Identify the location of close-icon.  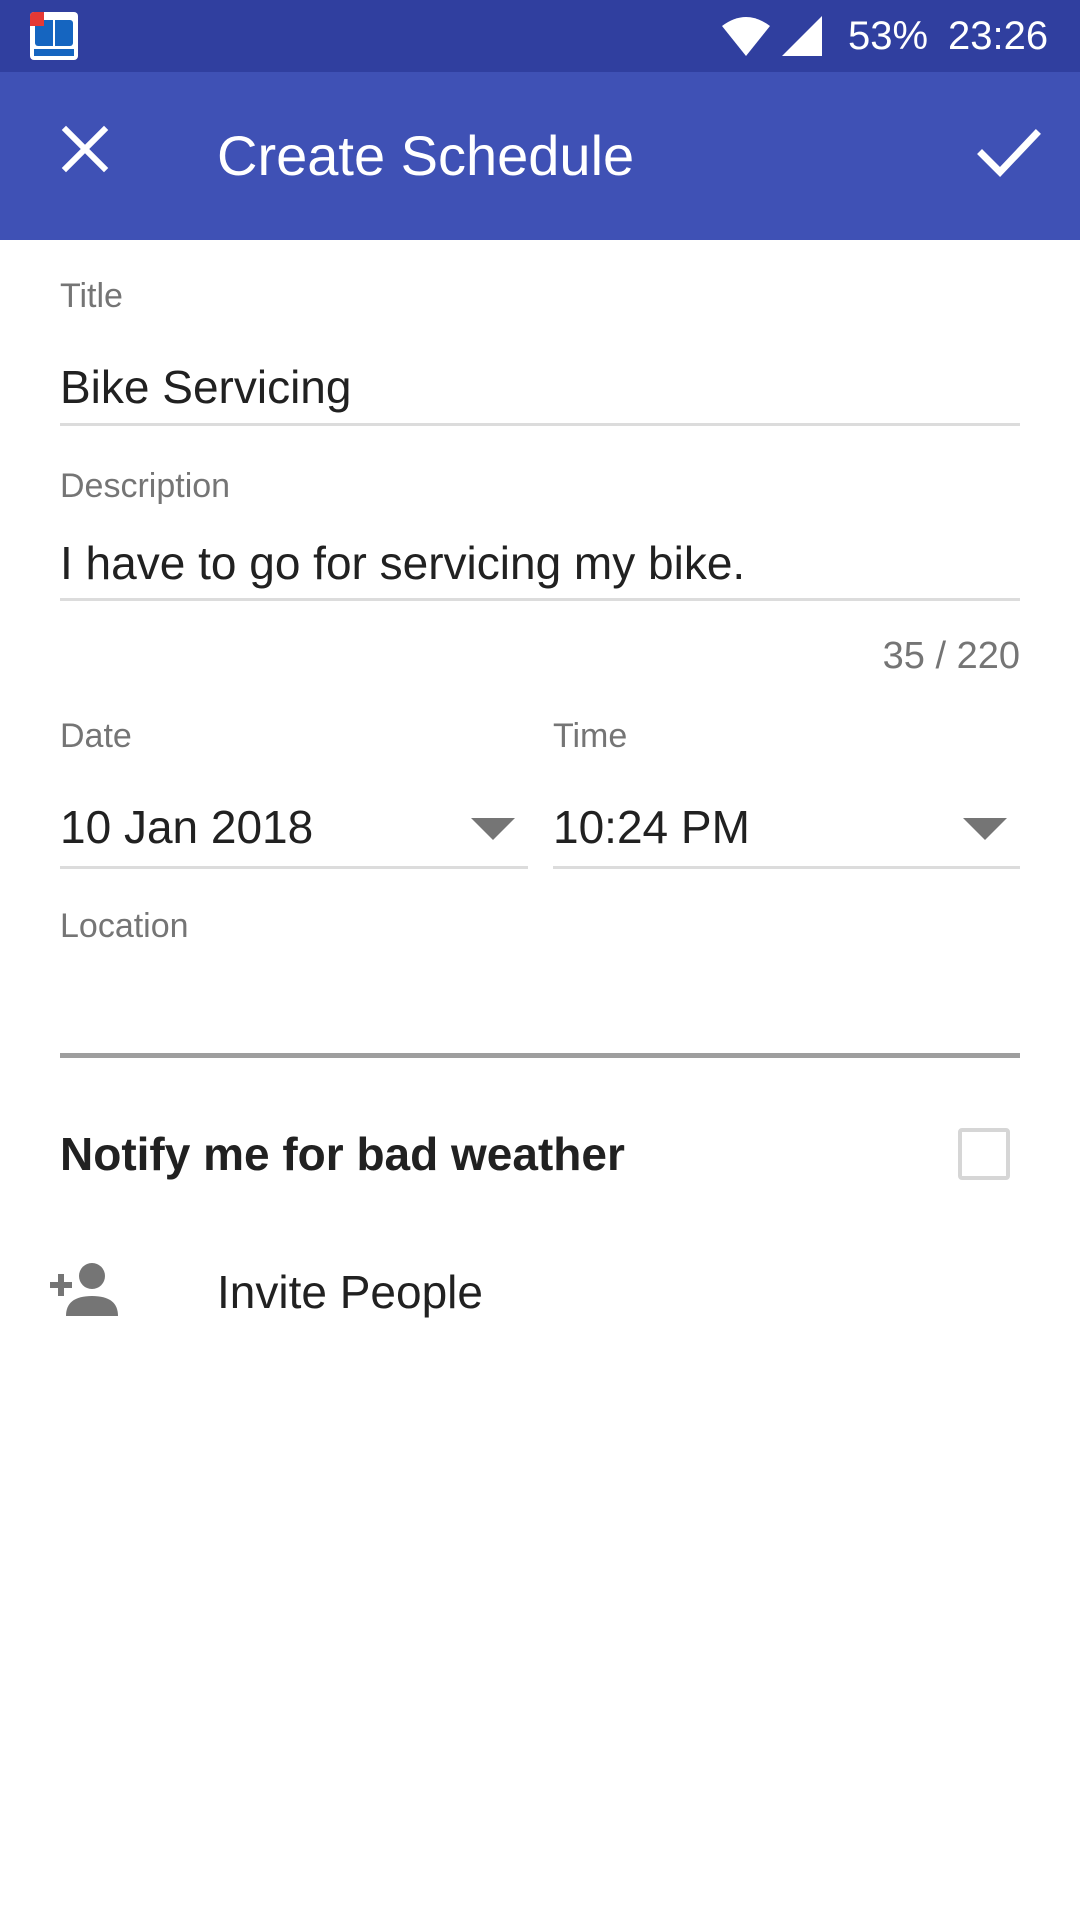
(85, 149).